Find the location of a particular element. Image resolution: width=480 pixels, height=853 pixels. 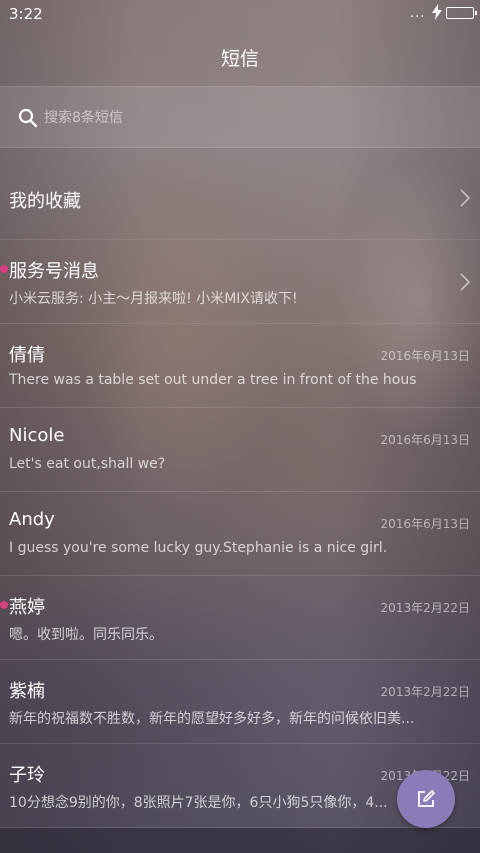

conversation-preview: 小米云服务: 小主～月报来啦! 小米MIX请收下! is located at coordinates (153, 299).